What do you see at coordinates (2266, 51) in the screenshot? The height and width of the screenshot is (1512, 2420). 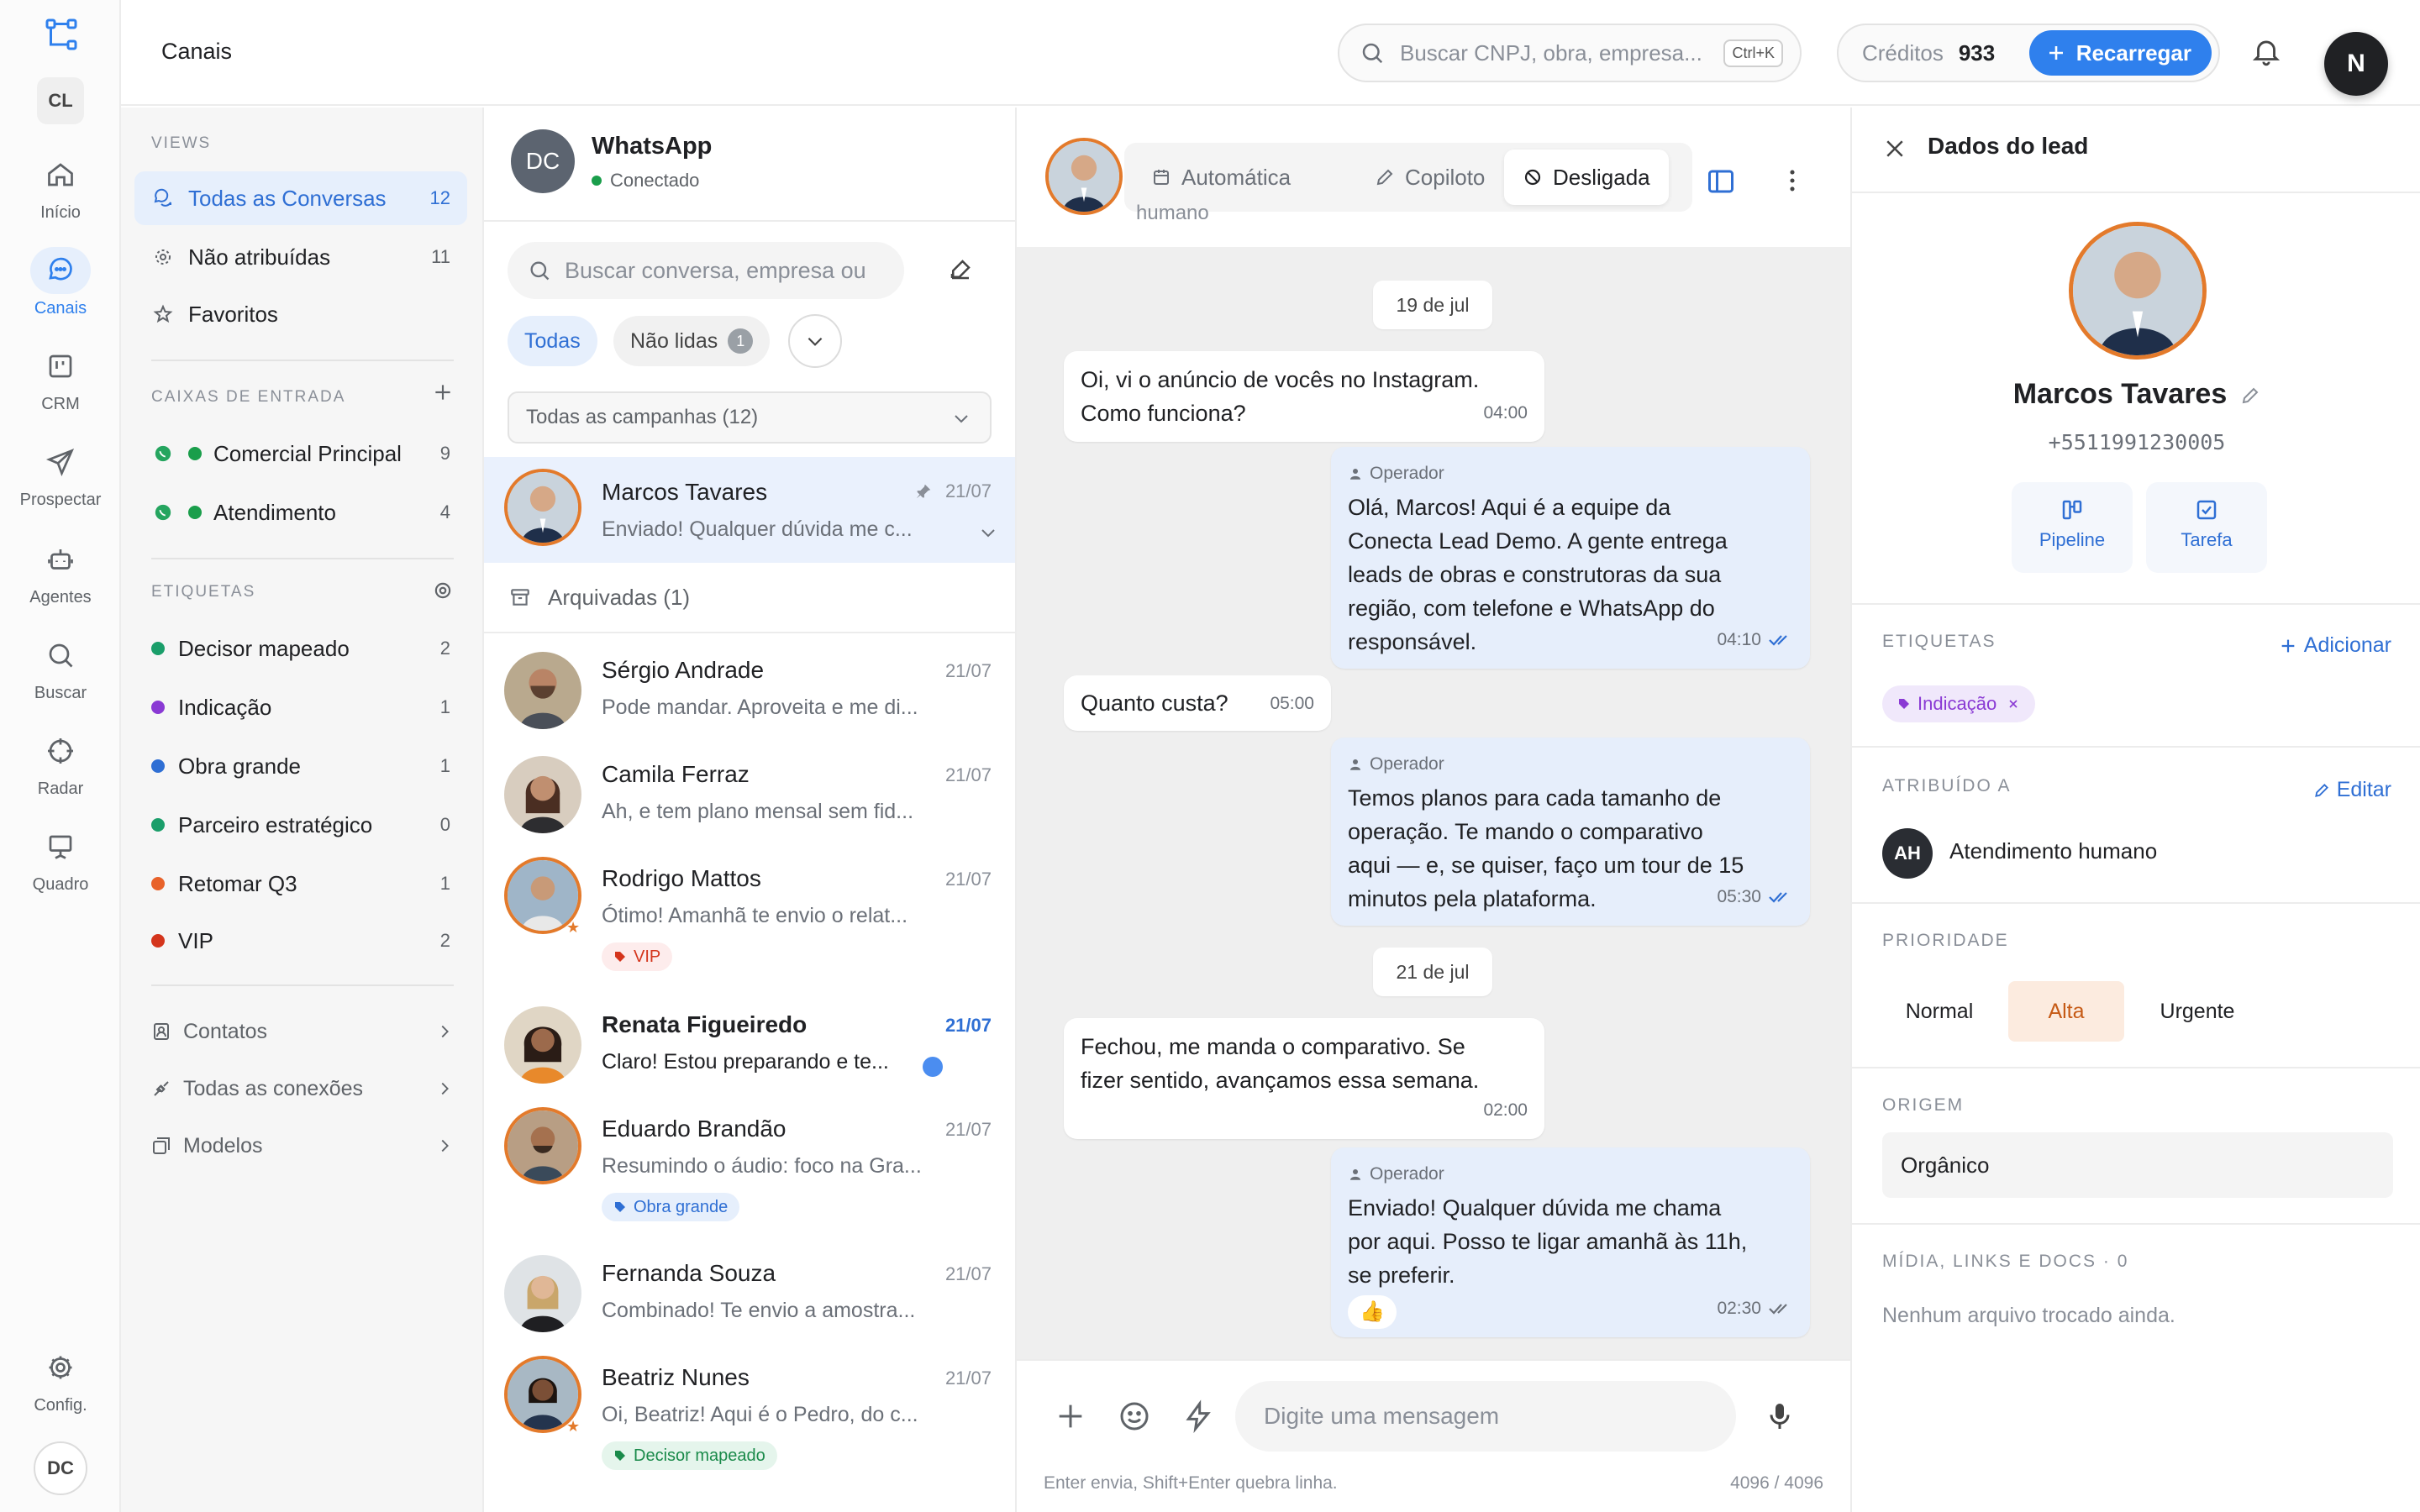 I see `bell-icon` at bounding box center [2266, 51].